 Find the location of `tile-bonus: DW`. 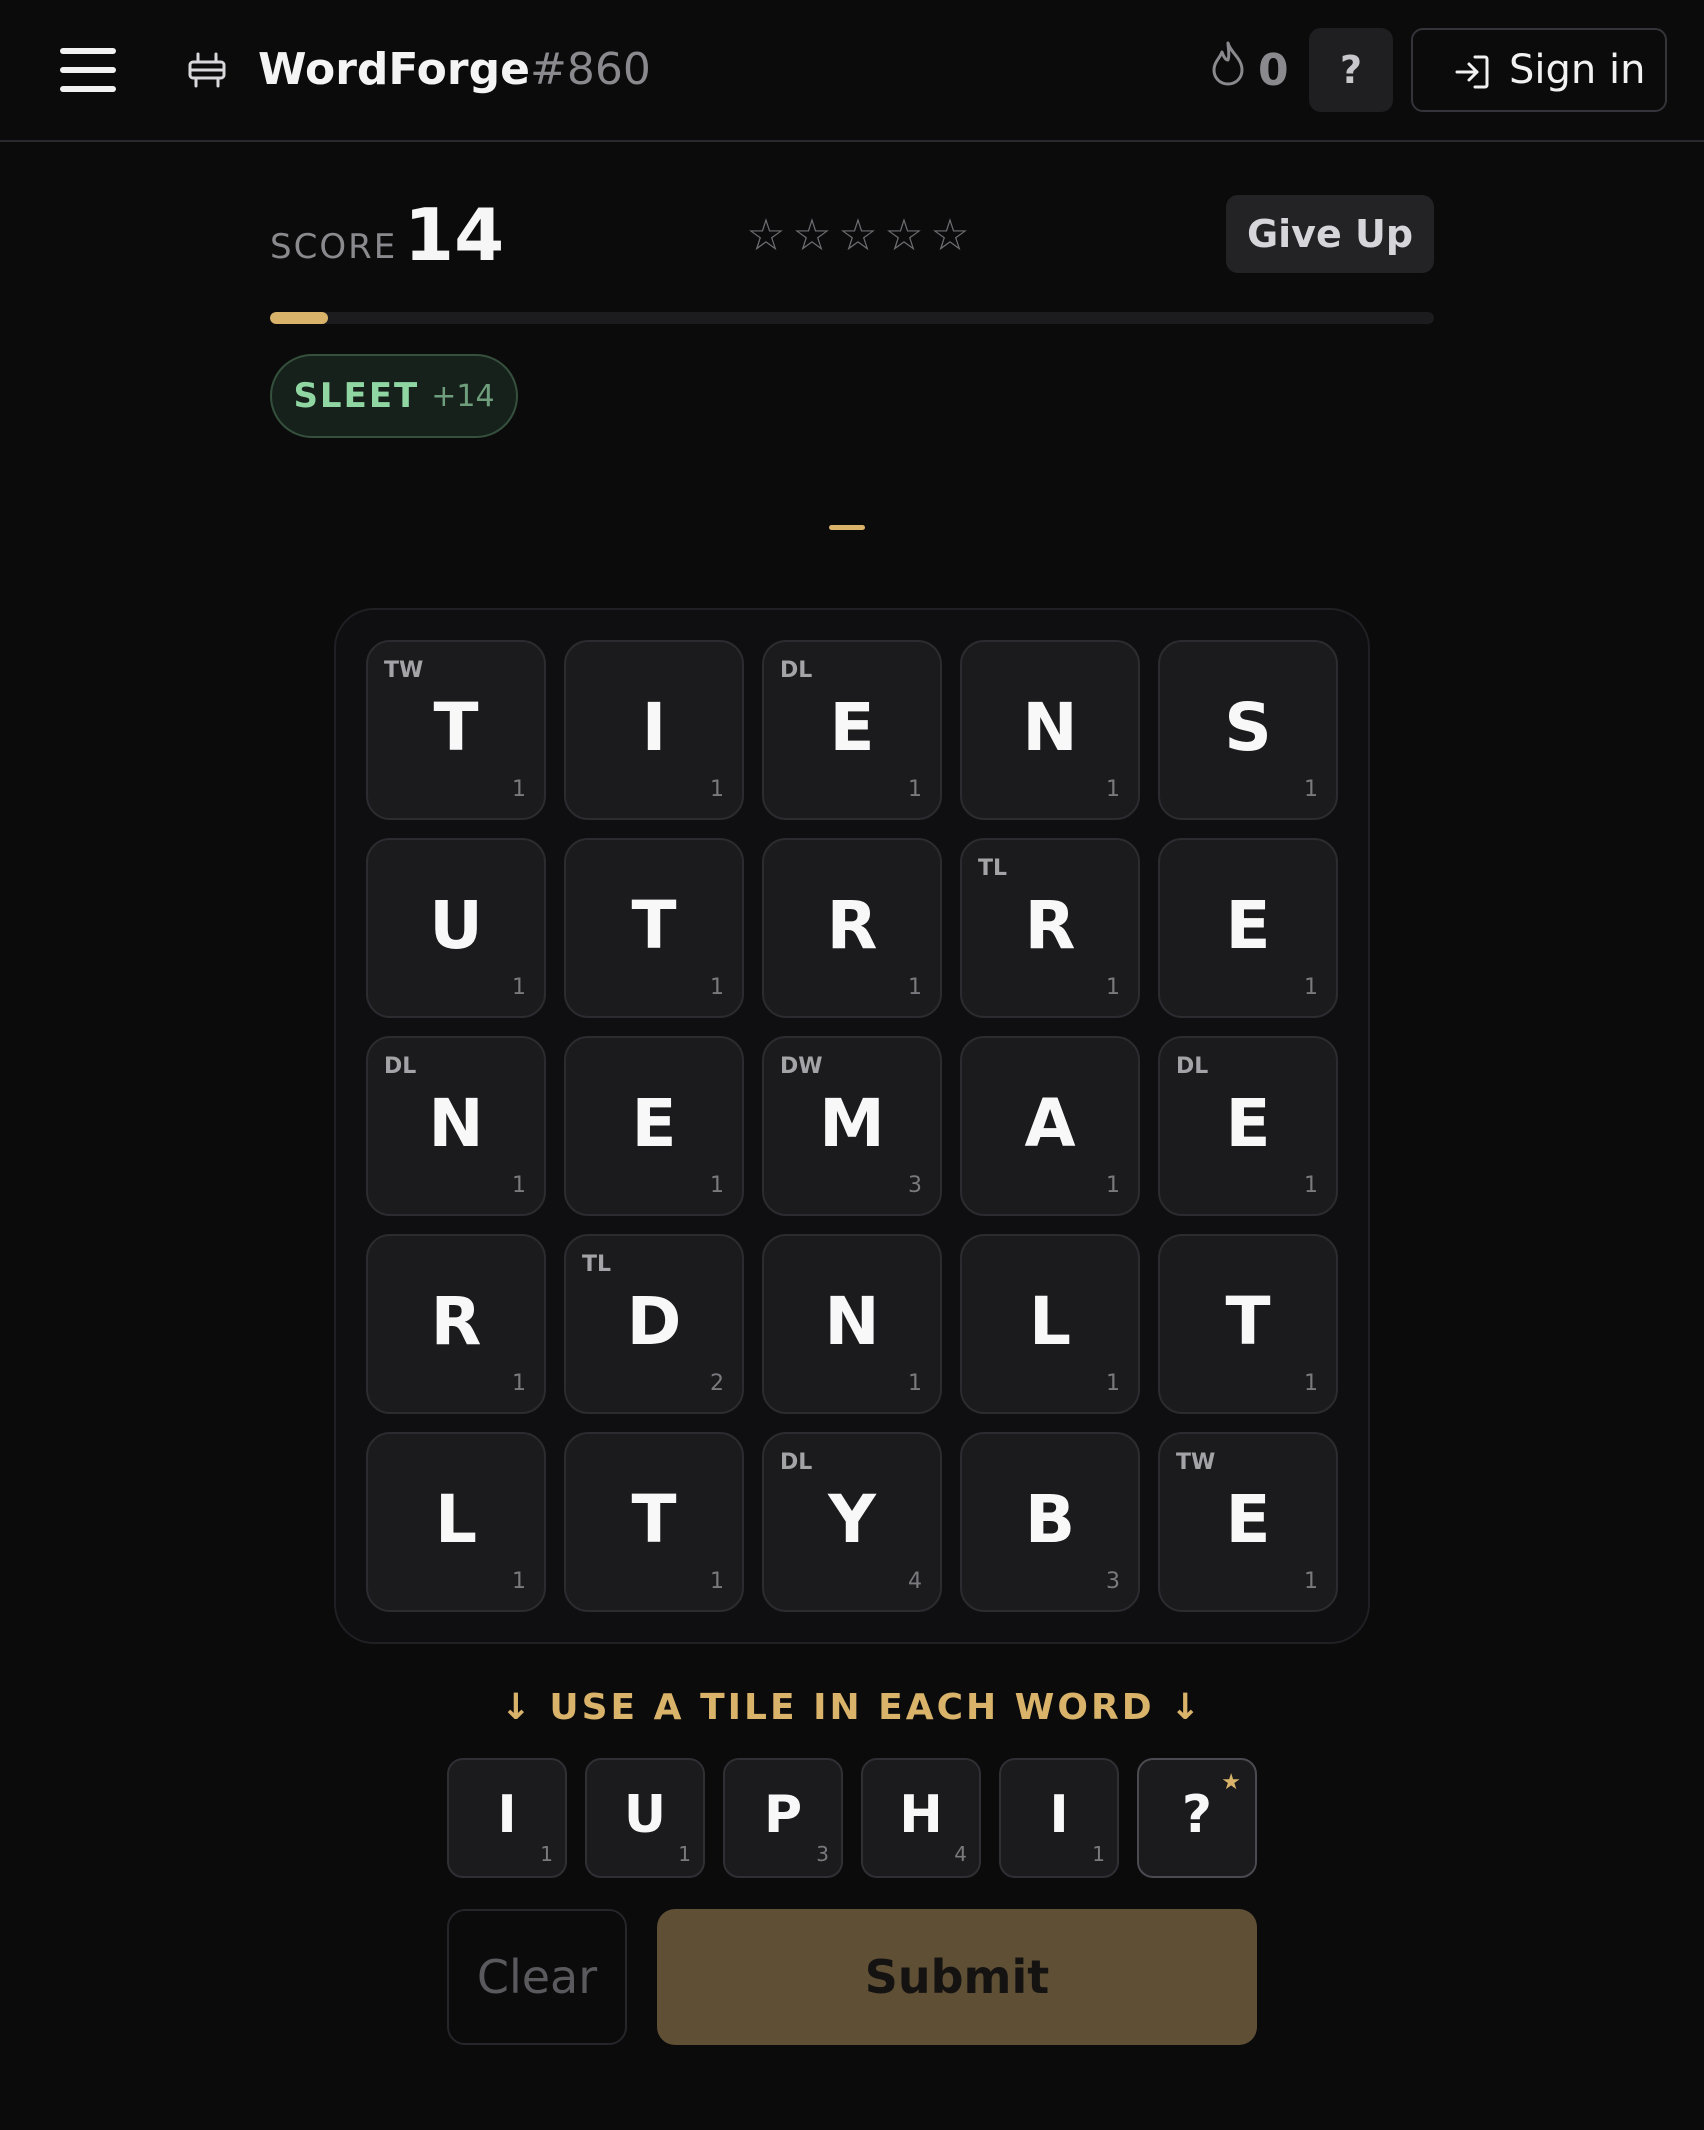

tile-bonus: DW is located at coordinates (801, 1066).